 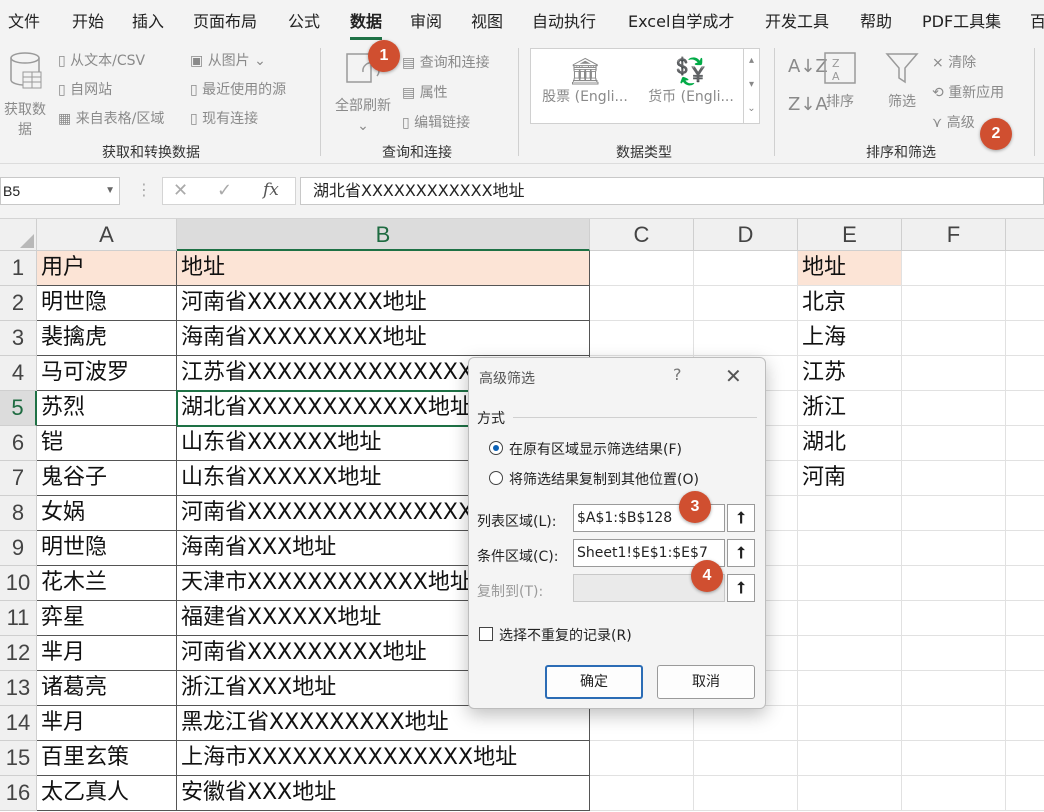 What do you see at coordinates (224, 190) in the screenshot?
I see `enter-icon: ✓` at bounding box center [224, 190].